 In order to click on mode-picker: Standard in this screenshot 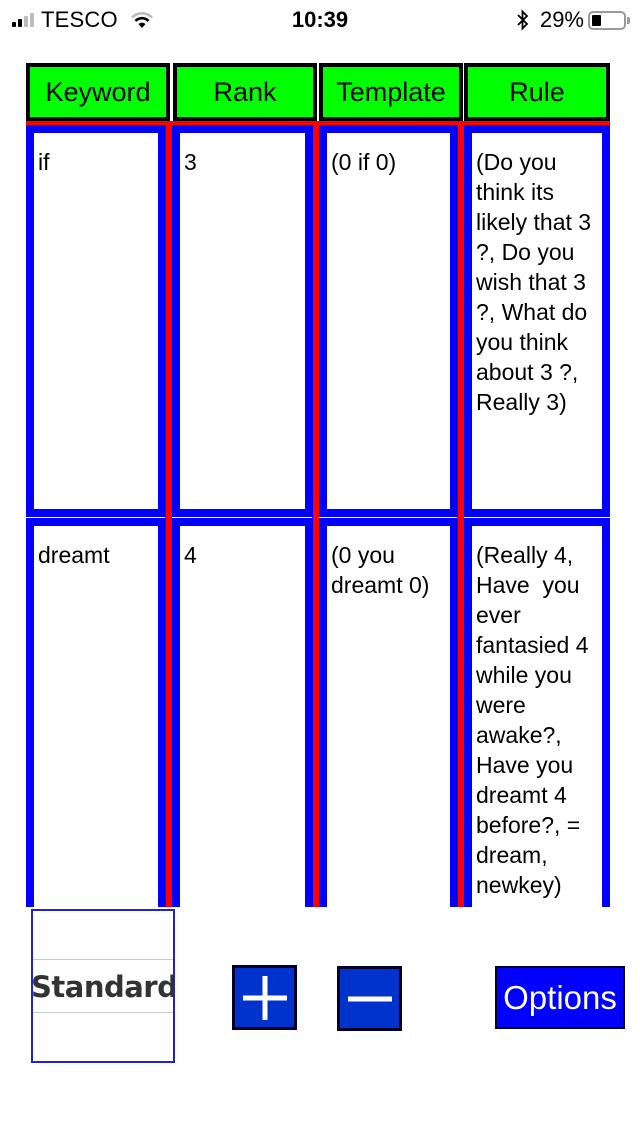, I will do `click(103, 986)`.